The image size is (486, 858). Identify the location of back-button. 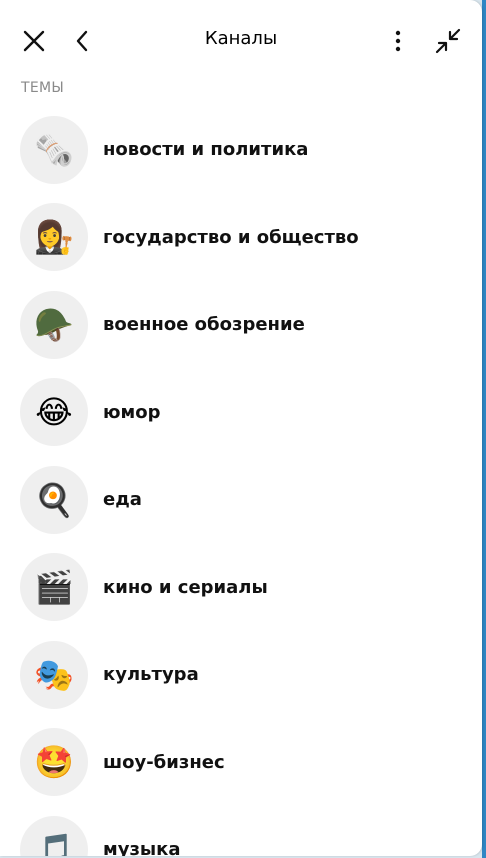
(82, 41).